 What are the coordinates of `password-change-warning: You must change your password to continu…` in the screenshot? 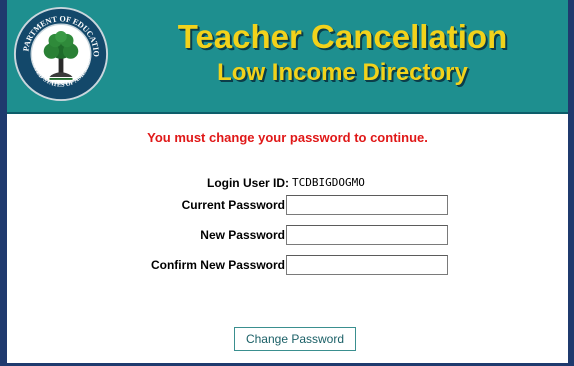 It's located at (287, 137).